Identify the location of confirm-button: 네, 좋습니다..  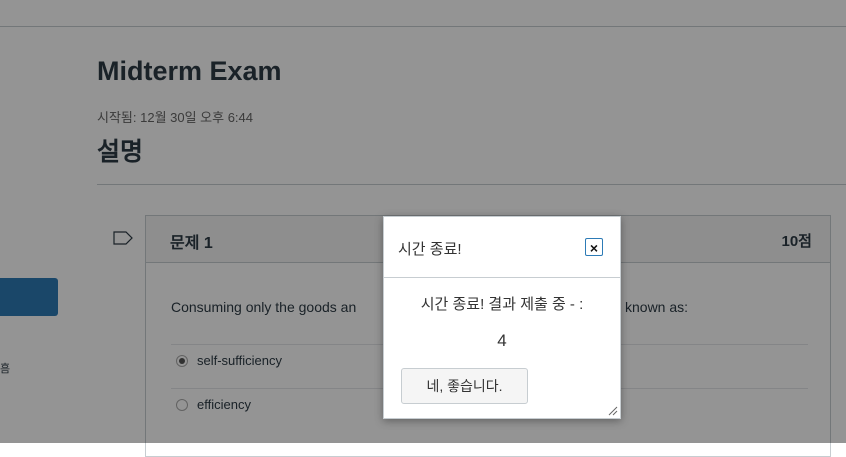
(464, 386).